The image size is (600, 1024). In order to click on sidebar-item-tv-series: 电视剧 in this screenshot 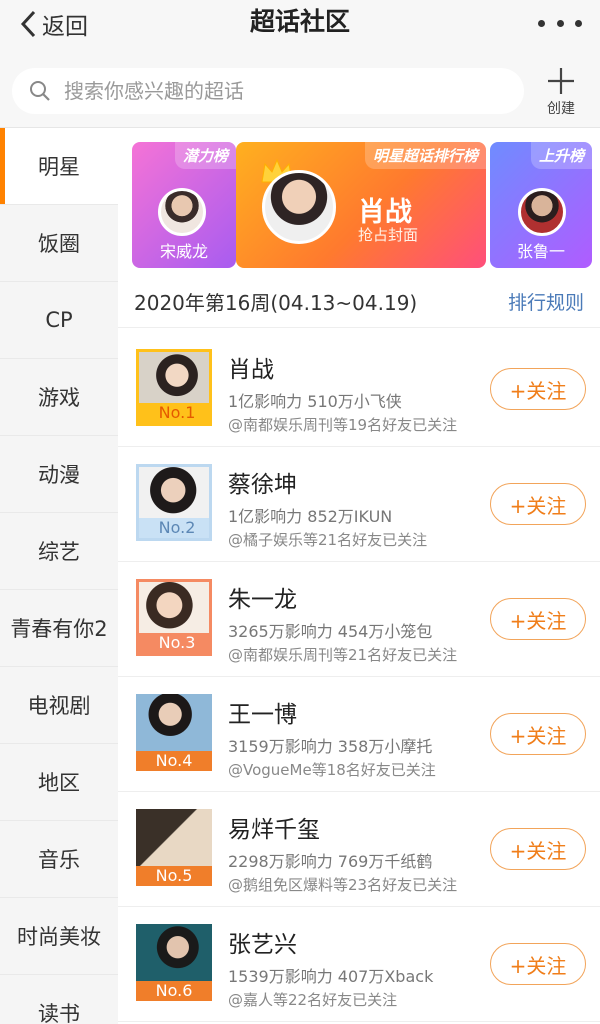, I will do `click(59, 705)`.